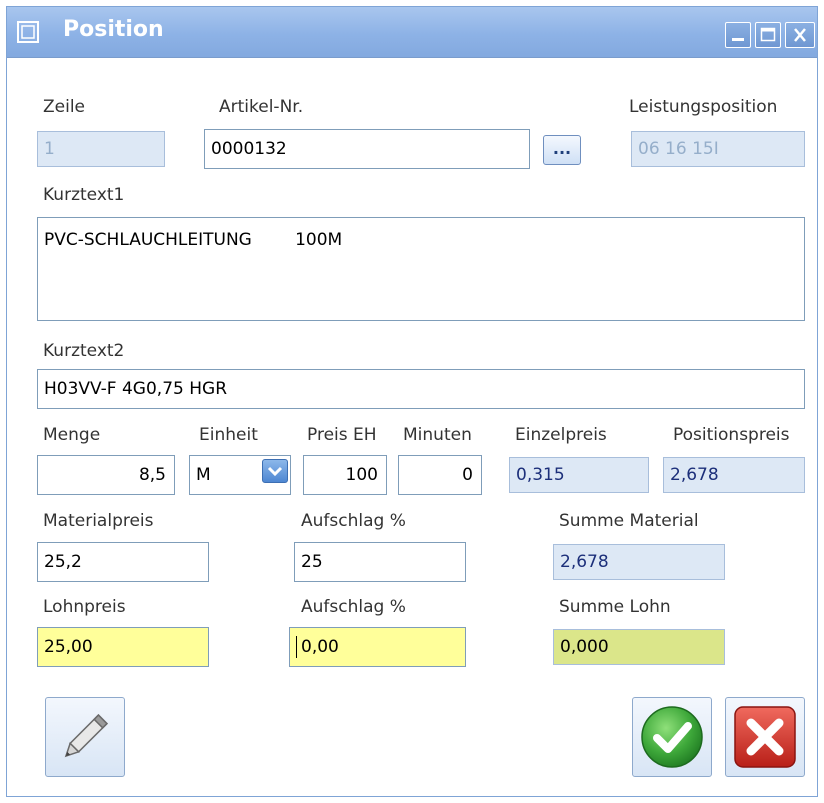 The width and height of the screenshot is (824, 803). I want to click on preis-eh-input: 100, so click(345, 475).